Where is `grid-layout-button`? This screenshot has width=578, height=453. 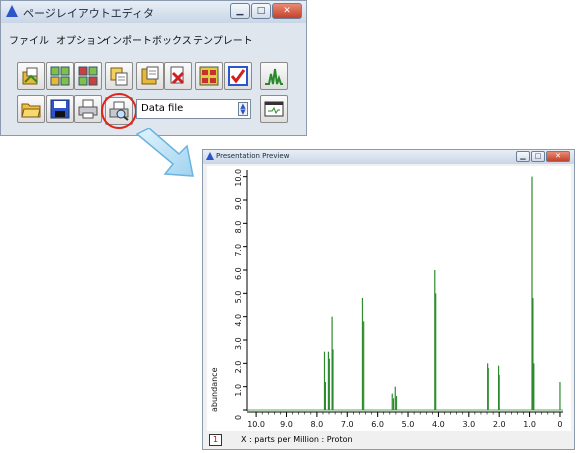
grid-layout-button is located at coordinates (60, 76).